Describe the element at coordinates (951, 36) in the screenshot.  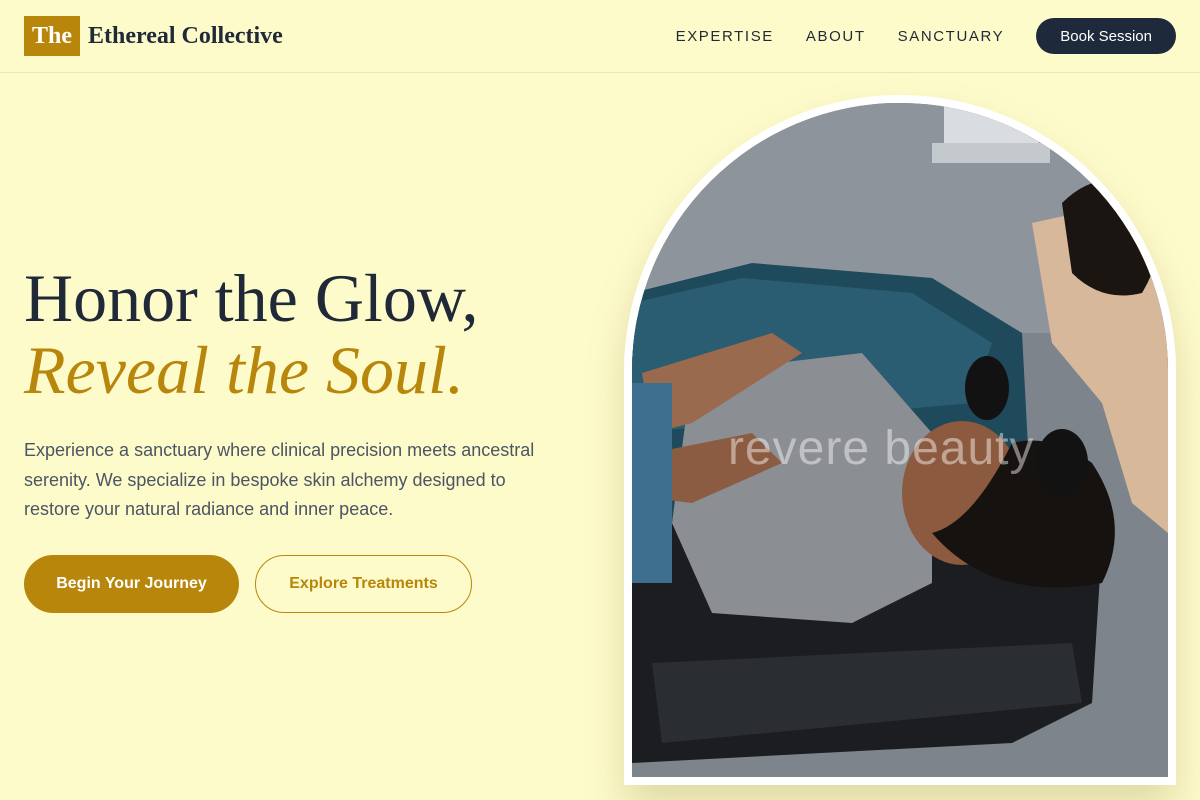
I see `nav-link-sanctuary: SANCTUARY` at that location.